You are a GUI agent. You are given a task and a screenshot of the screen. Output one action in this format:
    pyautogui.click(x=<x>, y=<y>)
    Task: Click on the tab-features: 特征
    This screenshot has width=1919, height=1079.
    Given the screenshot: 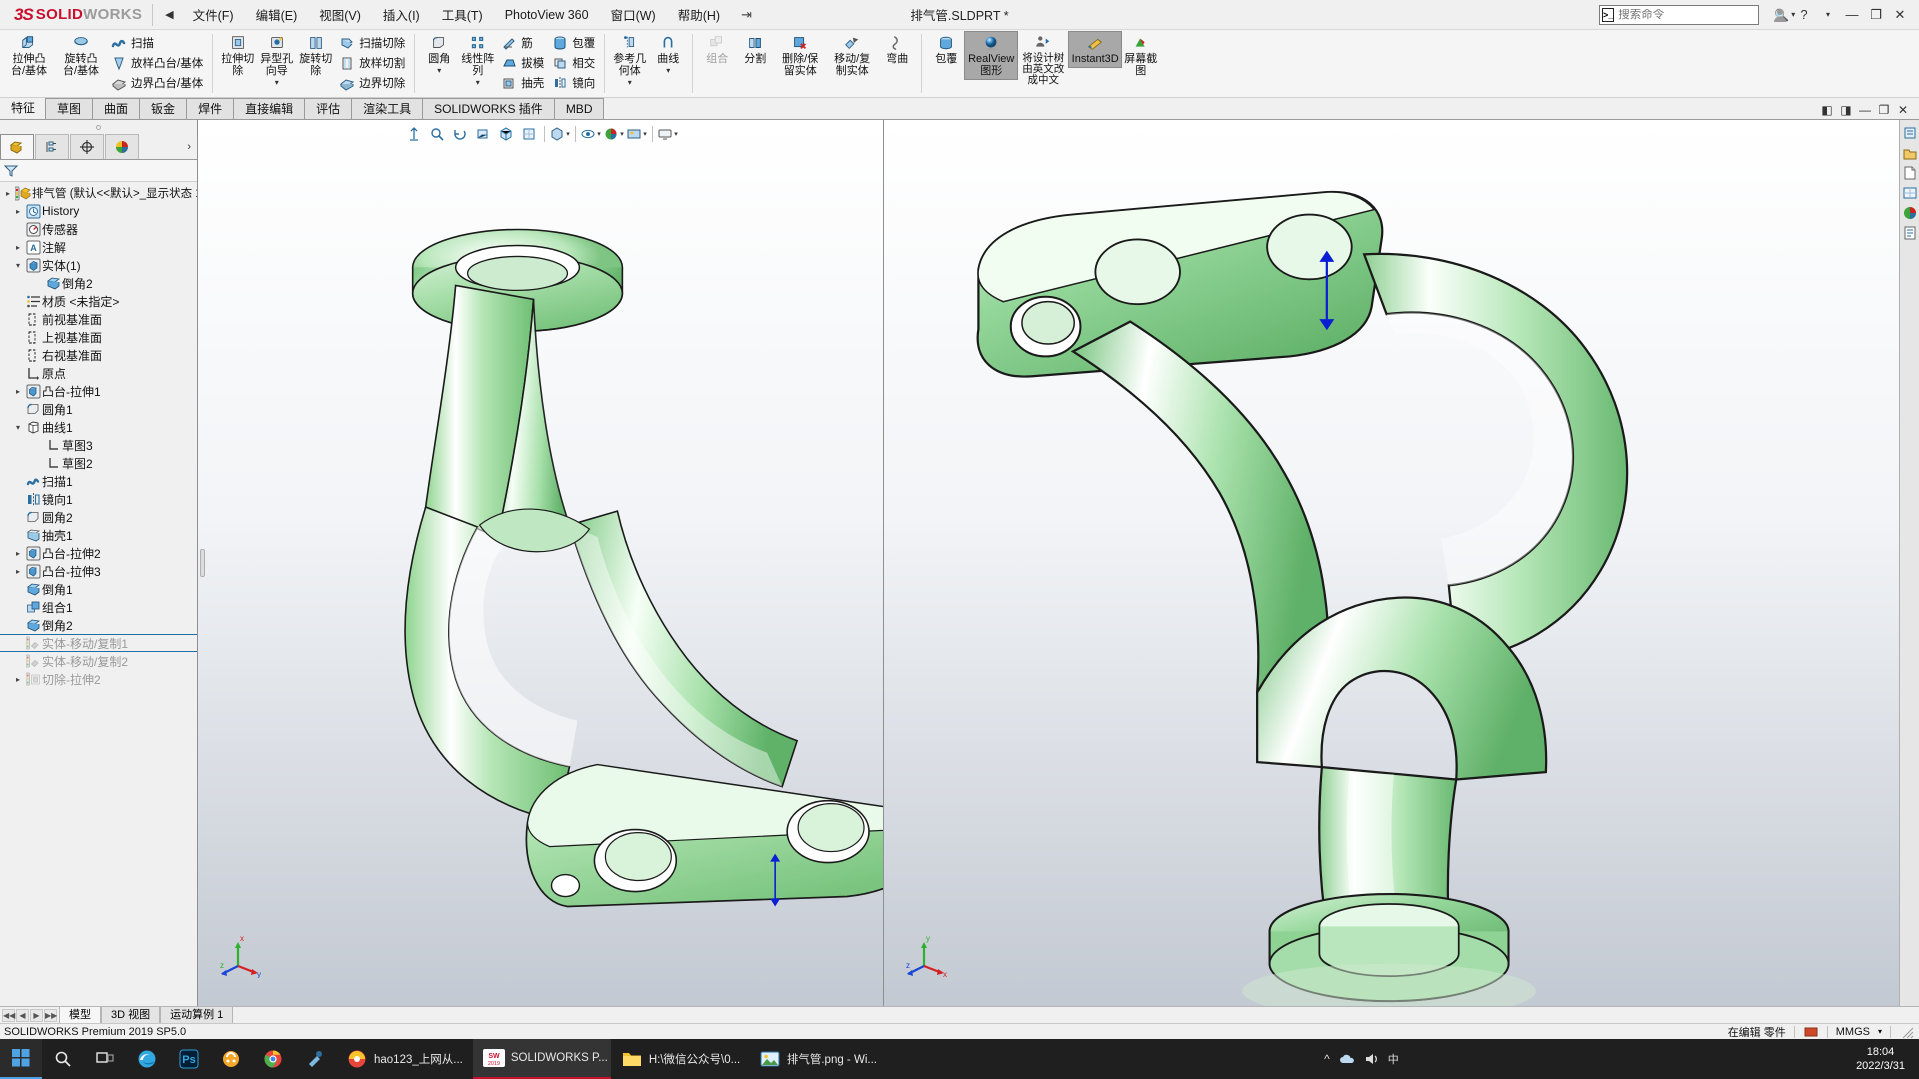 What is the action you would take?
    pyautogui.click(x=23, y=108)
    